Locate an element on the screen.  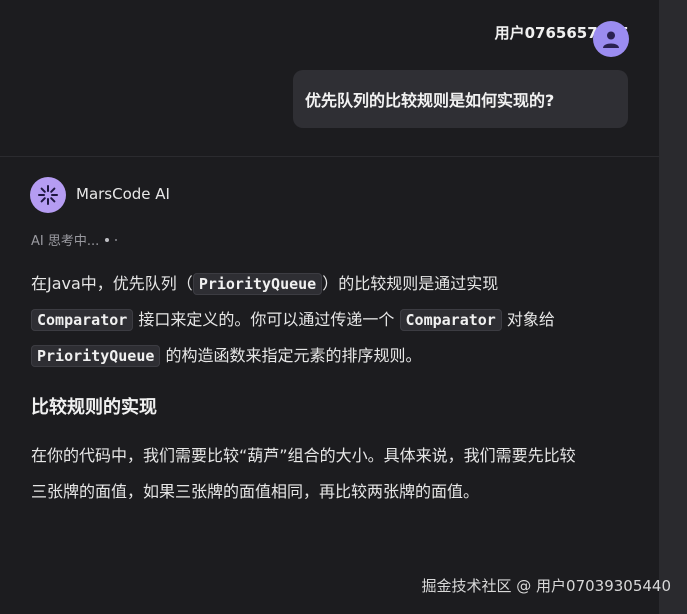
answer-heading: 比较规则的实现 is located at coordinates (94, 407).